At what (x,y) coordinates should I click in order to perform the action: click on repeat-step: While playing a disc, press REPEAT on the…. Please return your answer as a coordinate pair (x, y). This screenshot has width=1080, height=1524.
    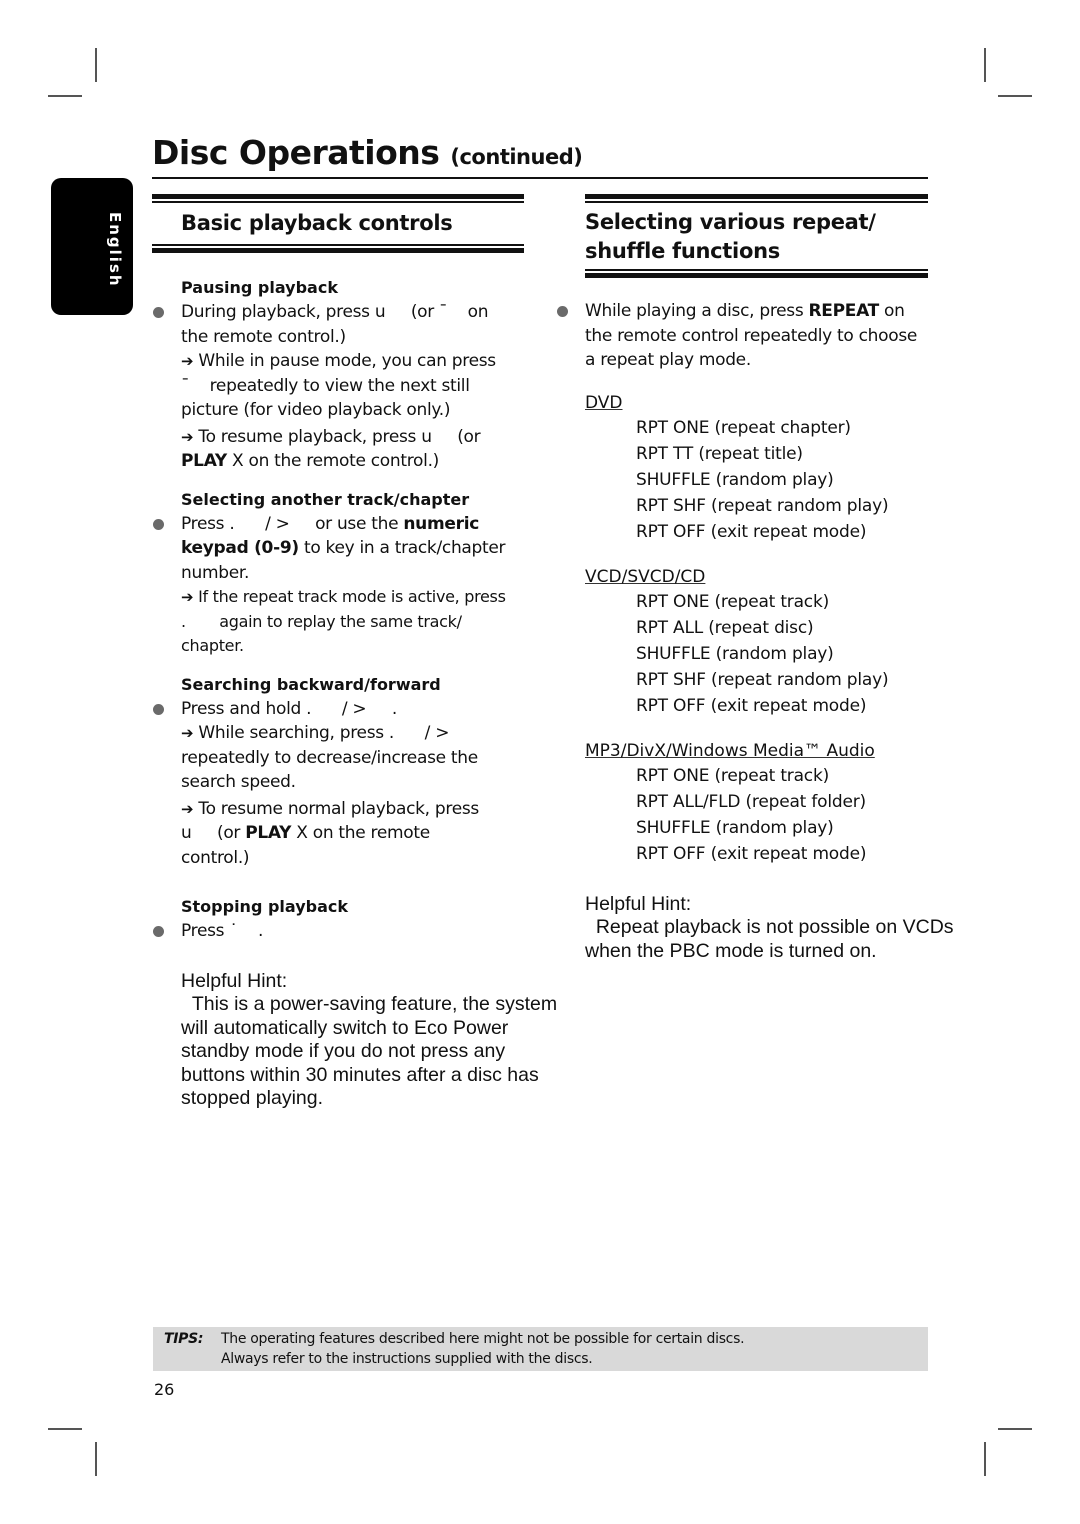
    Looking at the image, I should click on (742, 336).